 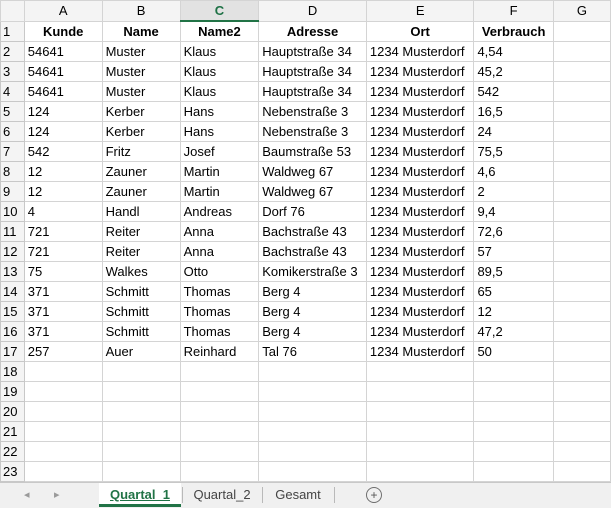 I want to click on cell: Bachstraße 43, so click(x=312, y=231).